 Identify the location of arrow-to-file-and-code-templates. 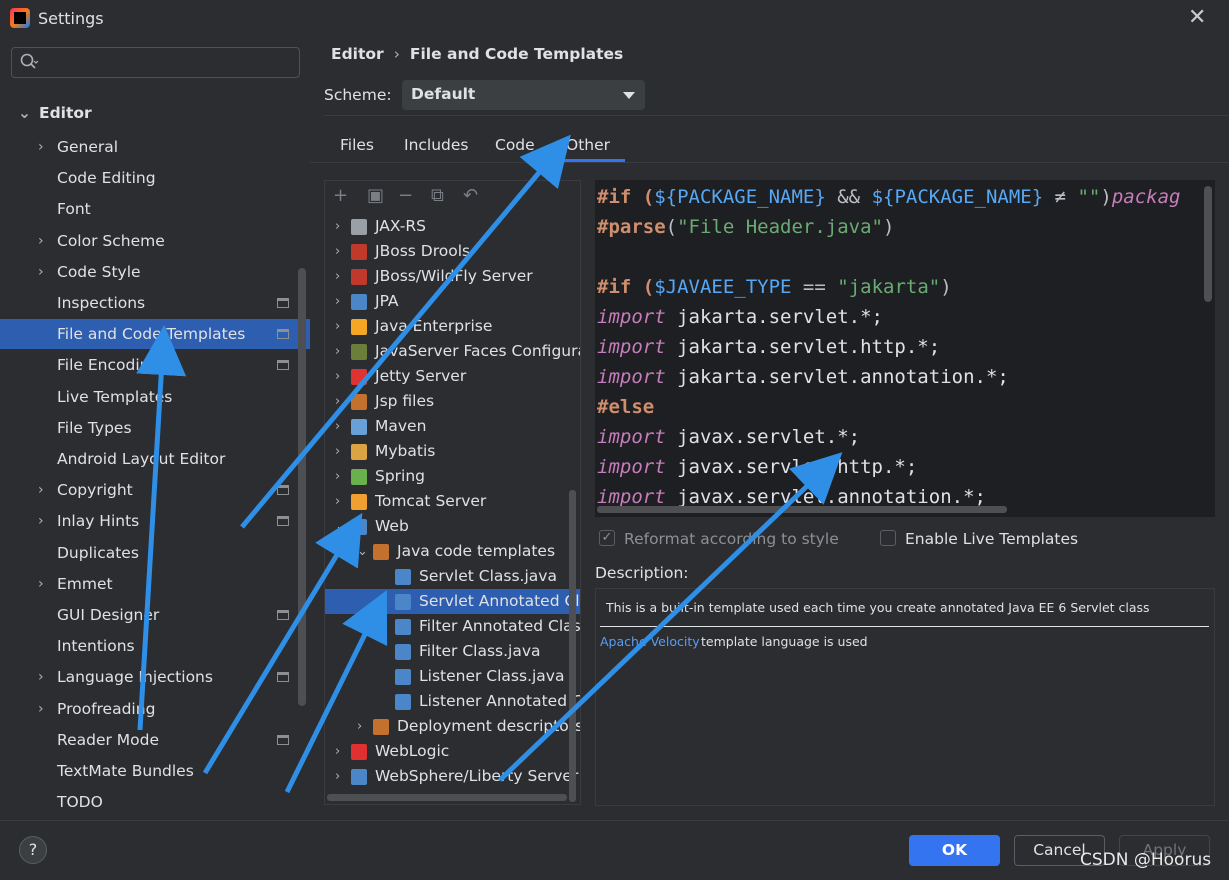
(161, 528).